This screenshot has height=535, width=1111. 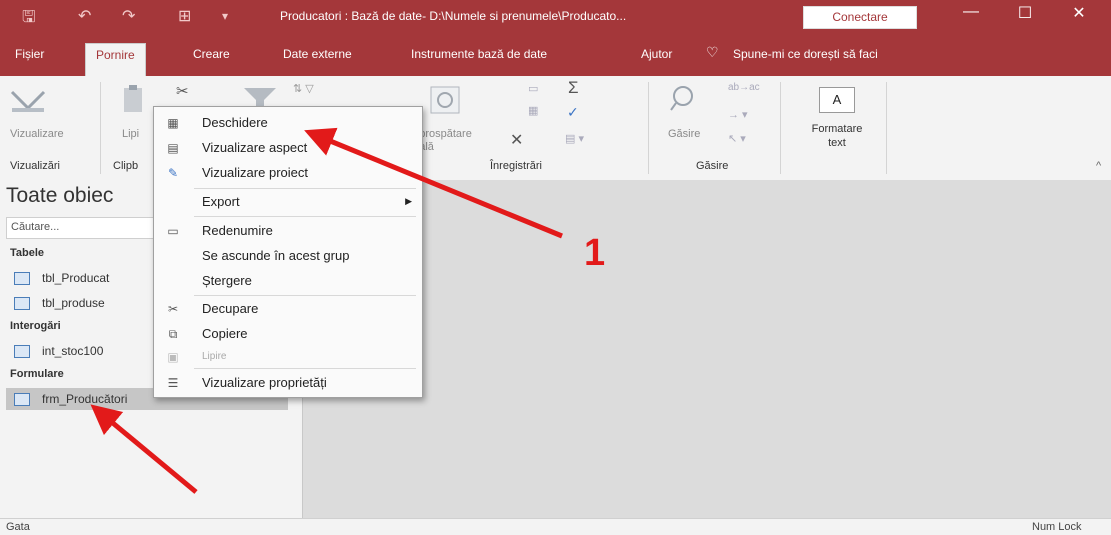 I want to click on annotation-arrow-open, so click(x=433, y=183).